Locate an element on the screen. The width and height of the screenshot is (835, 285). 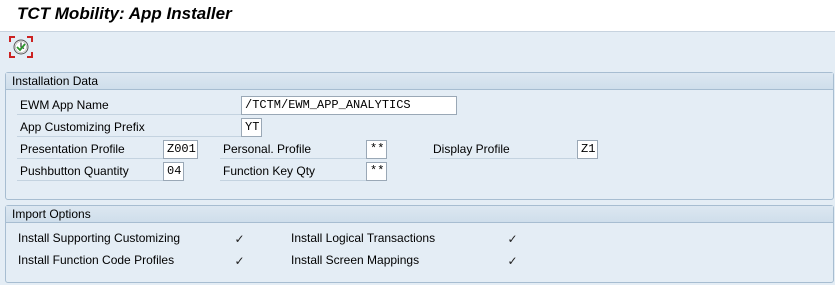
ewm-app-name-field: /TCTM/EWM_APP_ANALYTICS is located at coordinates (349, 105).